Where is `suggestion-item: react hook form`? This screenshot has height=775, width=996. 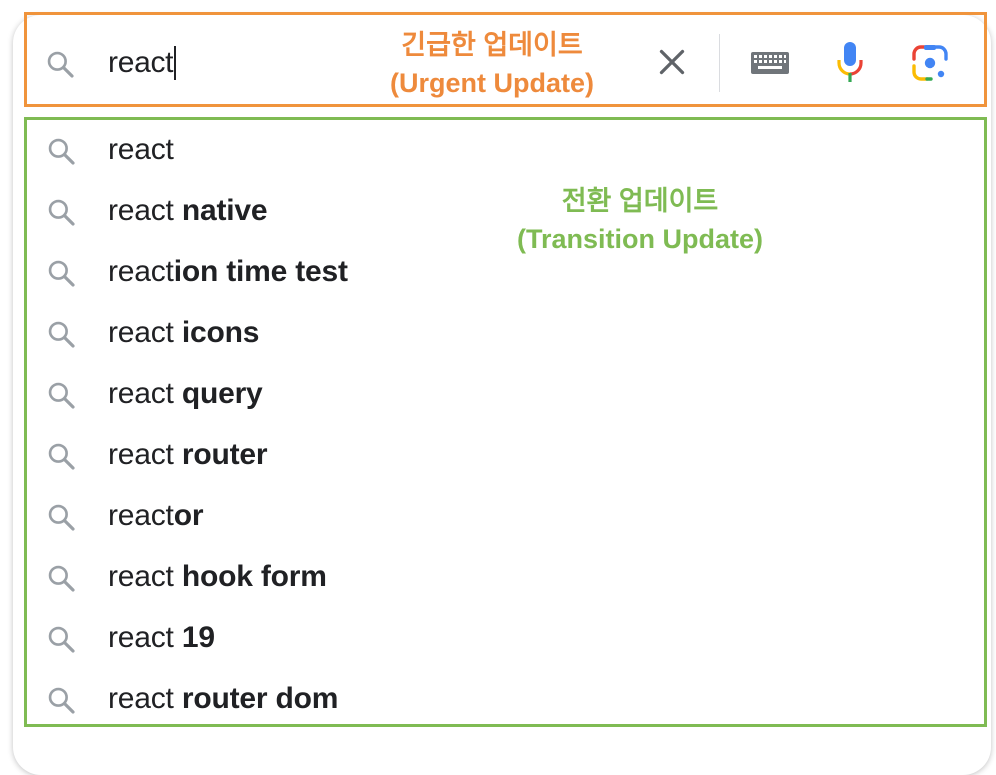
suggestion-item: react hook form is located at coordinates (498, 577).